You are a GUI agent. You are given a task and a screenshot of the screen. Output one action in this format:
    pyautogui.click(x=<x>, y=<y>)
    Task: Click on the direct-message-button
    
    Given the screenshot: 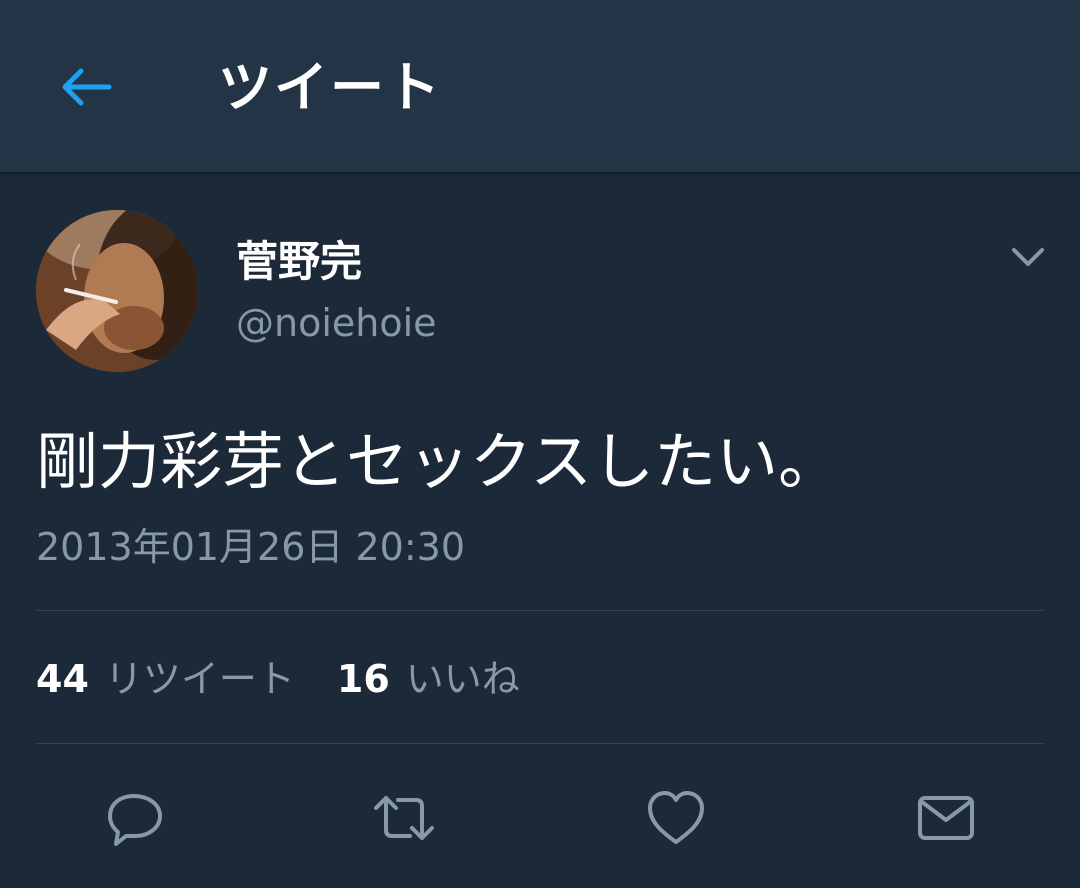 What is the action you would take?
    pyautogui.click(x=946, y=818)
    